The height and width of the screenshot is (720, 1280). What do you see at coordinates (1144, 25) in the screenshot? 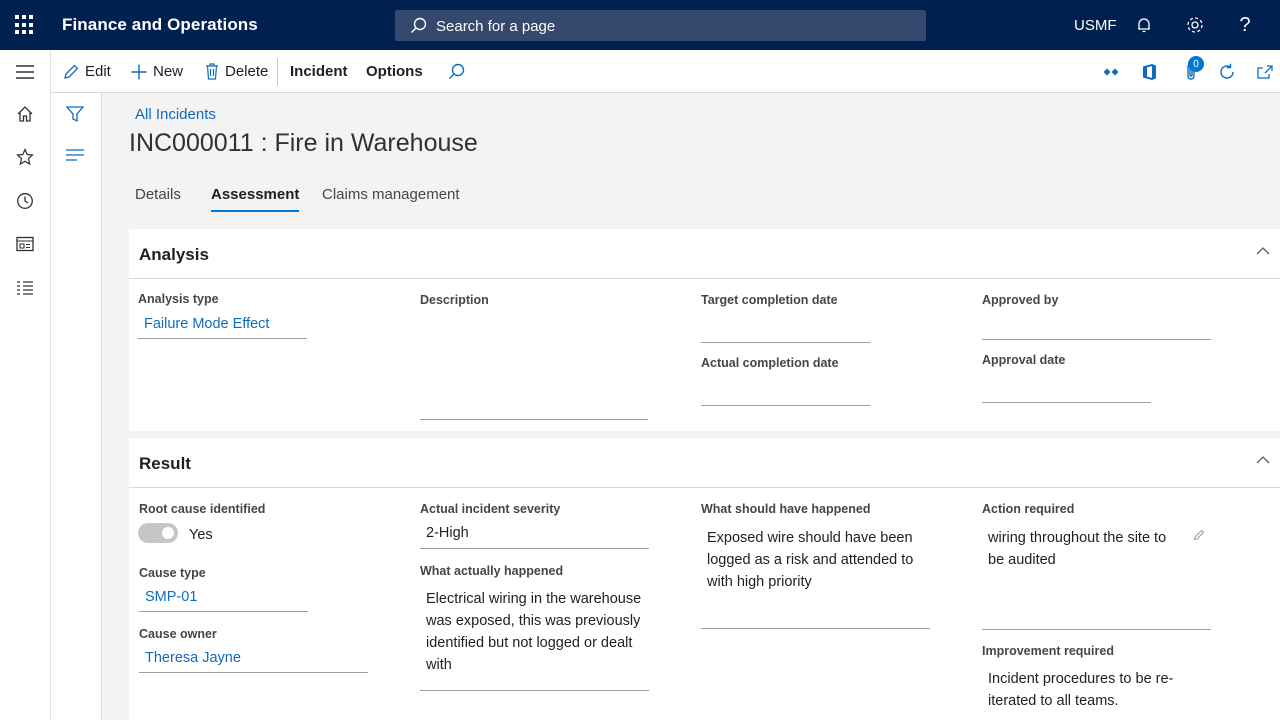
I see `bell-icon` at bounding box center [1144, 25].